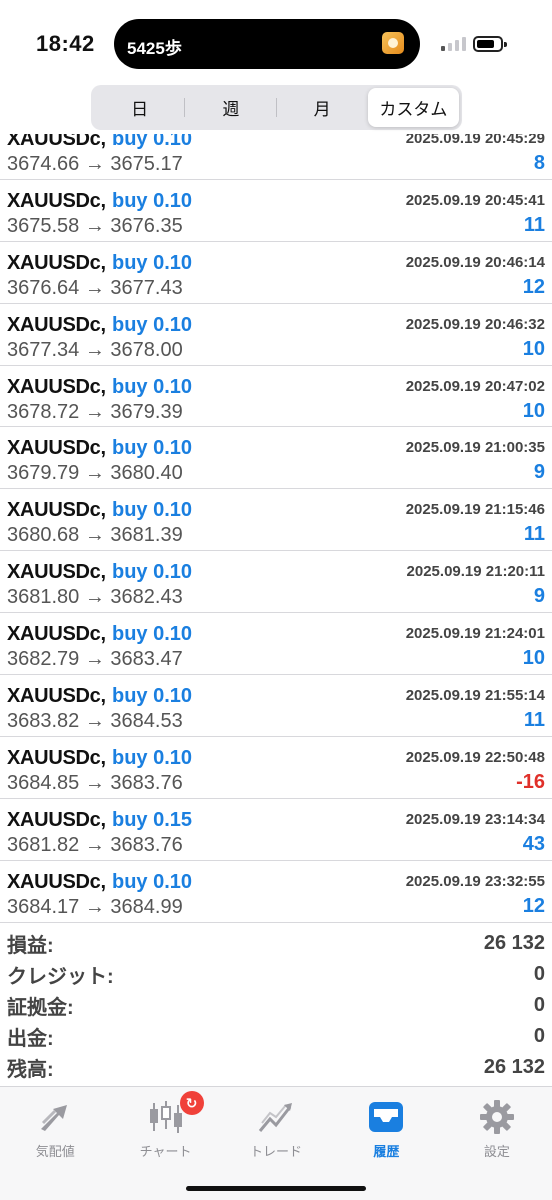 The height and width of the screenshot is (1200, 552). I want to click on tab-trade: トレード, so click(276, 1143).